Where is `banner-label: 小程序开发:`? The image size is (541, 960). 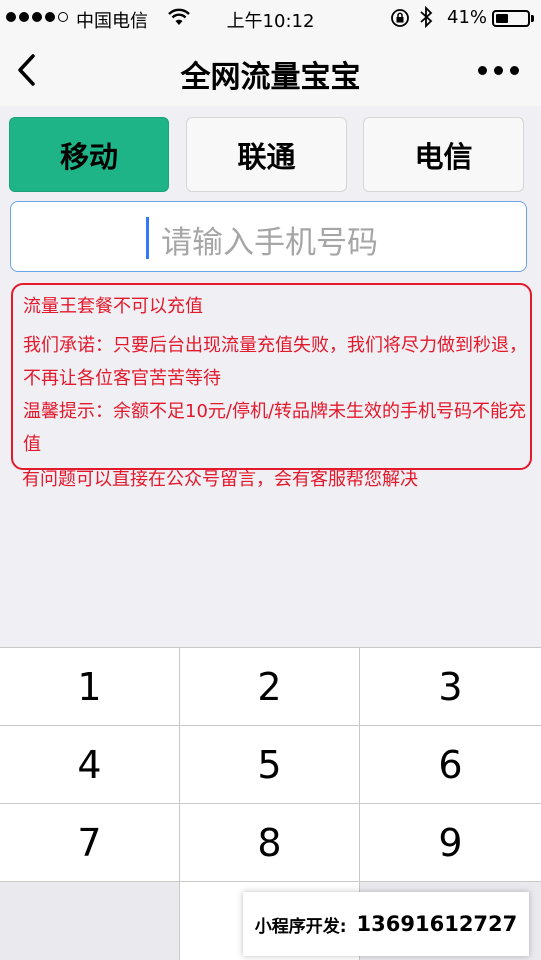
banner-label: 小程序开发: is located at coordinates (300, 926).